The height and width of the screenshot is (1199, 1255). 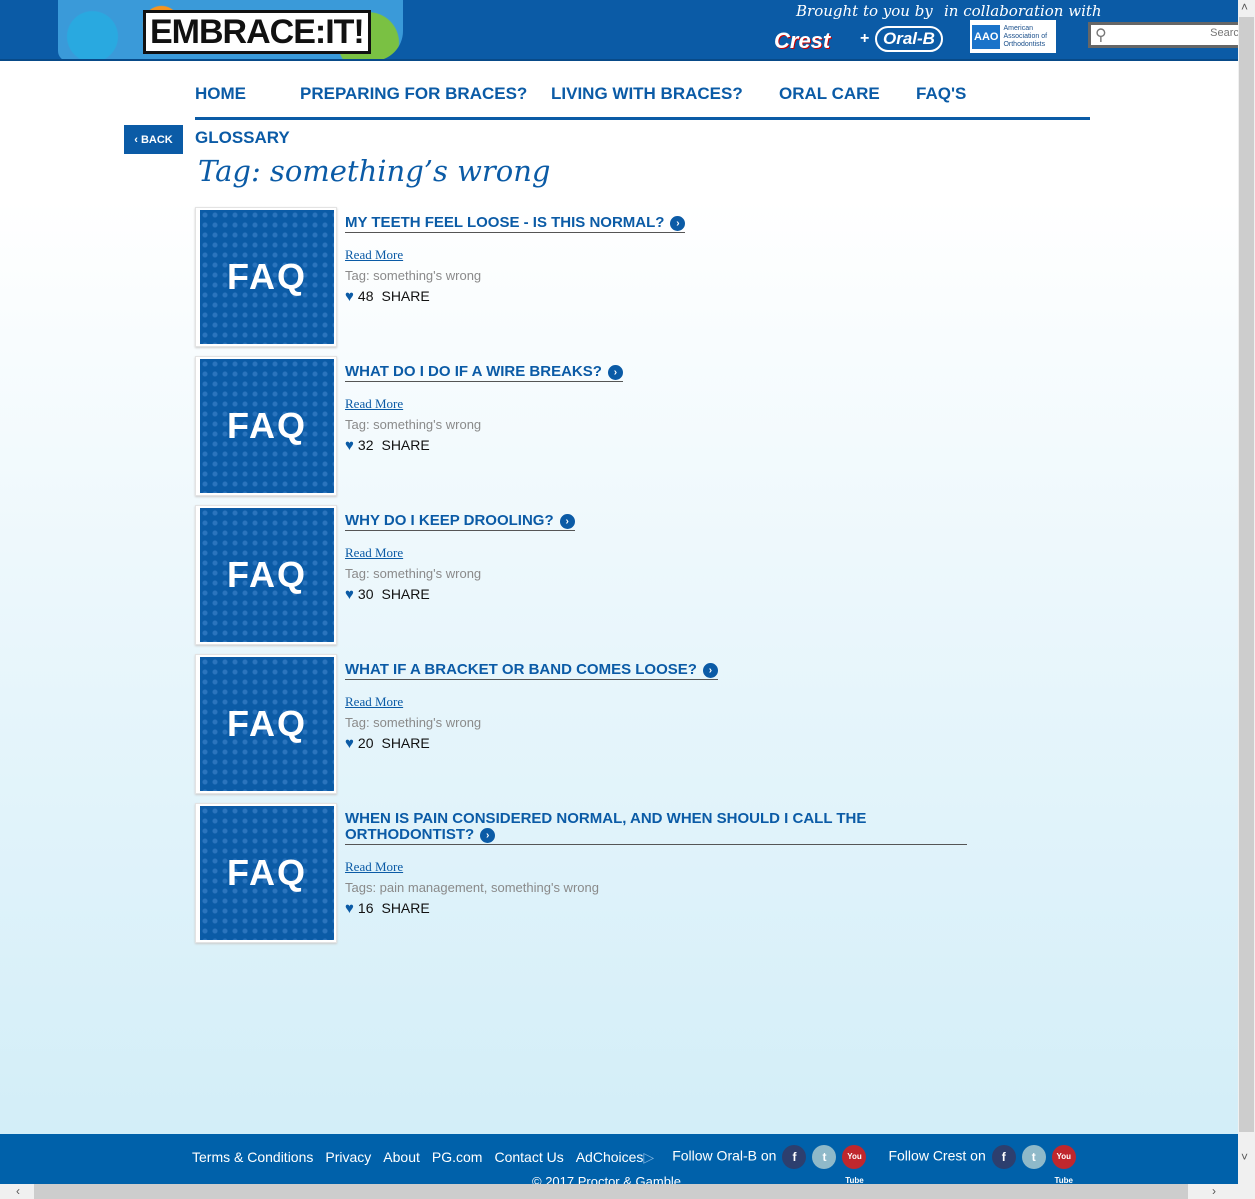 I want to click on vertical-scroll-thumb, so click(x=1246, y=574).